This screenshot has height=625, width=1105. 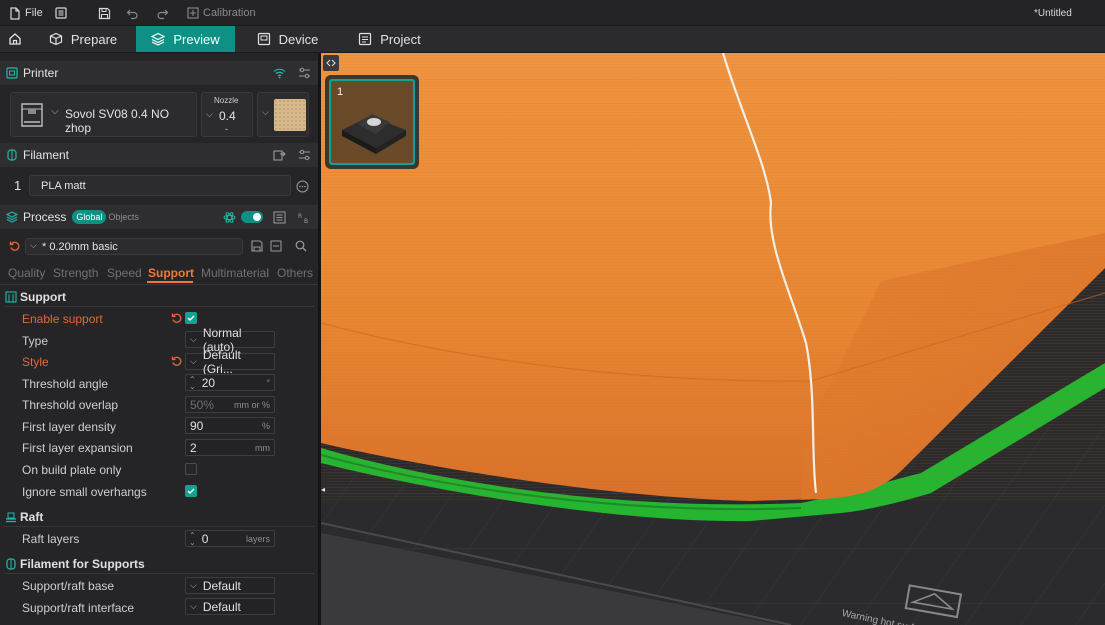 I want to click on tab-preview-label: Preview, so click(x=196, y=39).